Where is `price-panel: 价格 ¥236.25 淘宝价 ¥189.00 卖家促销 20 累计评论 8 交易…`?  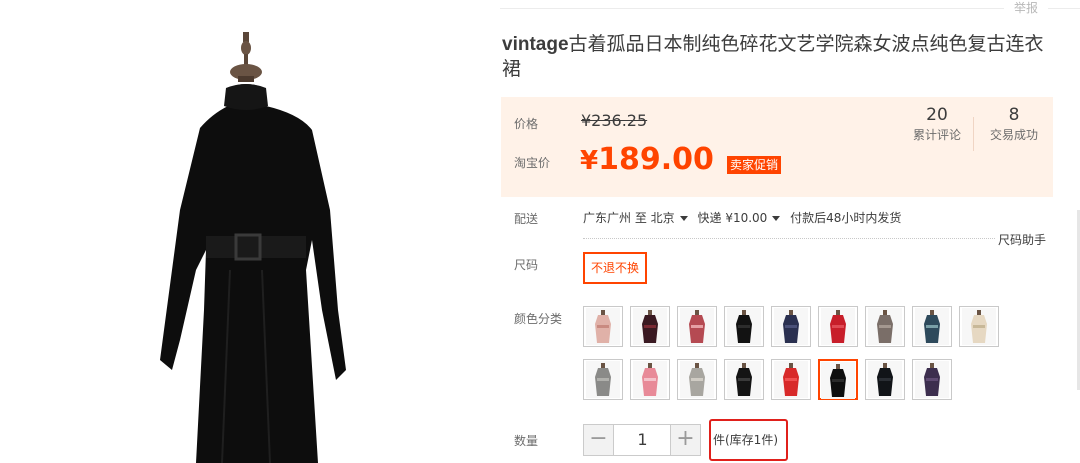
price-panel: 价格 ¥236.25 淘宝价 ¥189.00 卖家促销 20 累计评论 8 交易… is located at coordinates (777, 147).